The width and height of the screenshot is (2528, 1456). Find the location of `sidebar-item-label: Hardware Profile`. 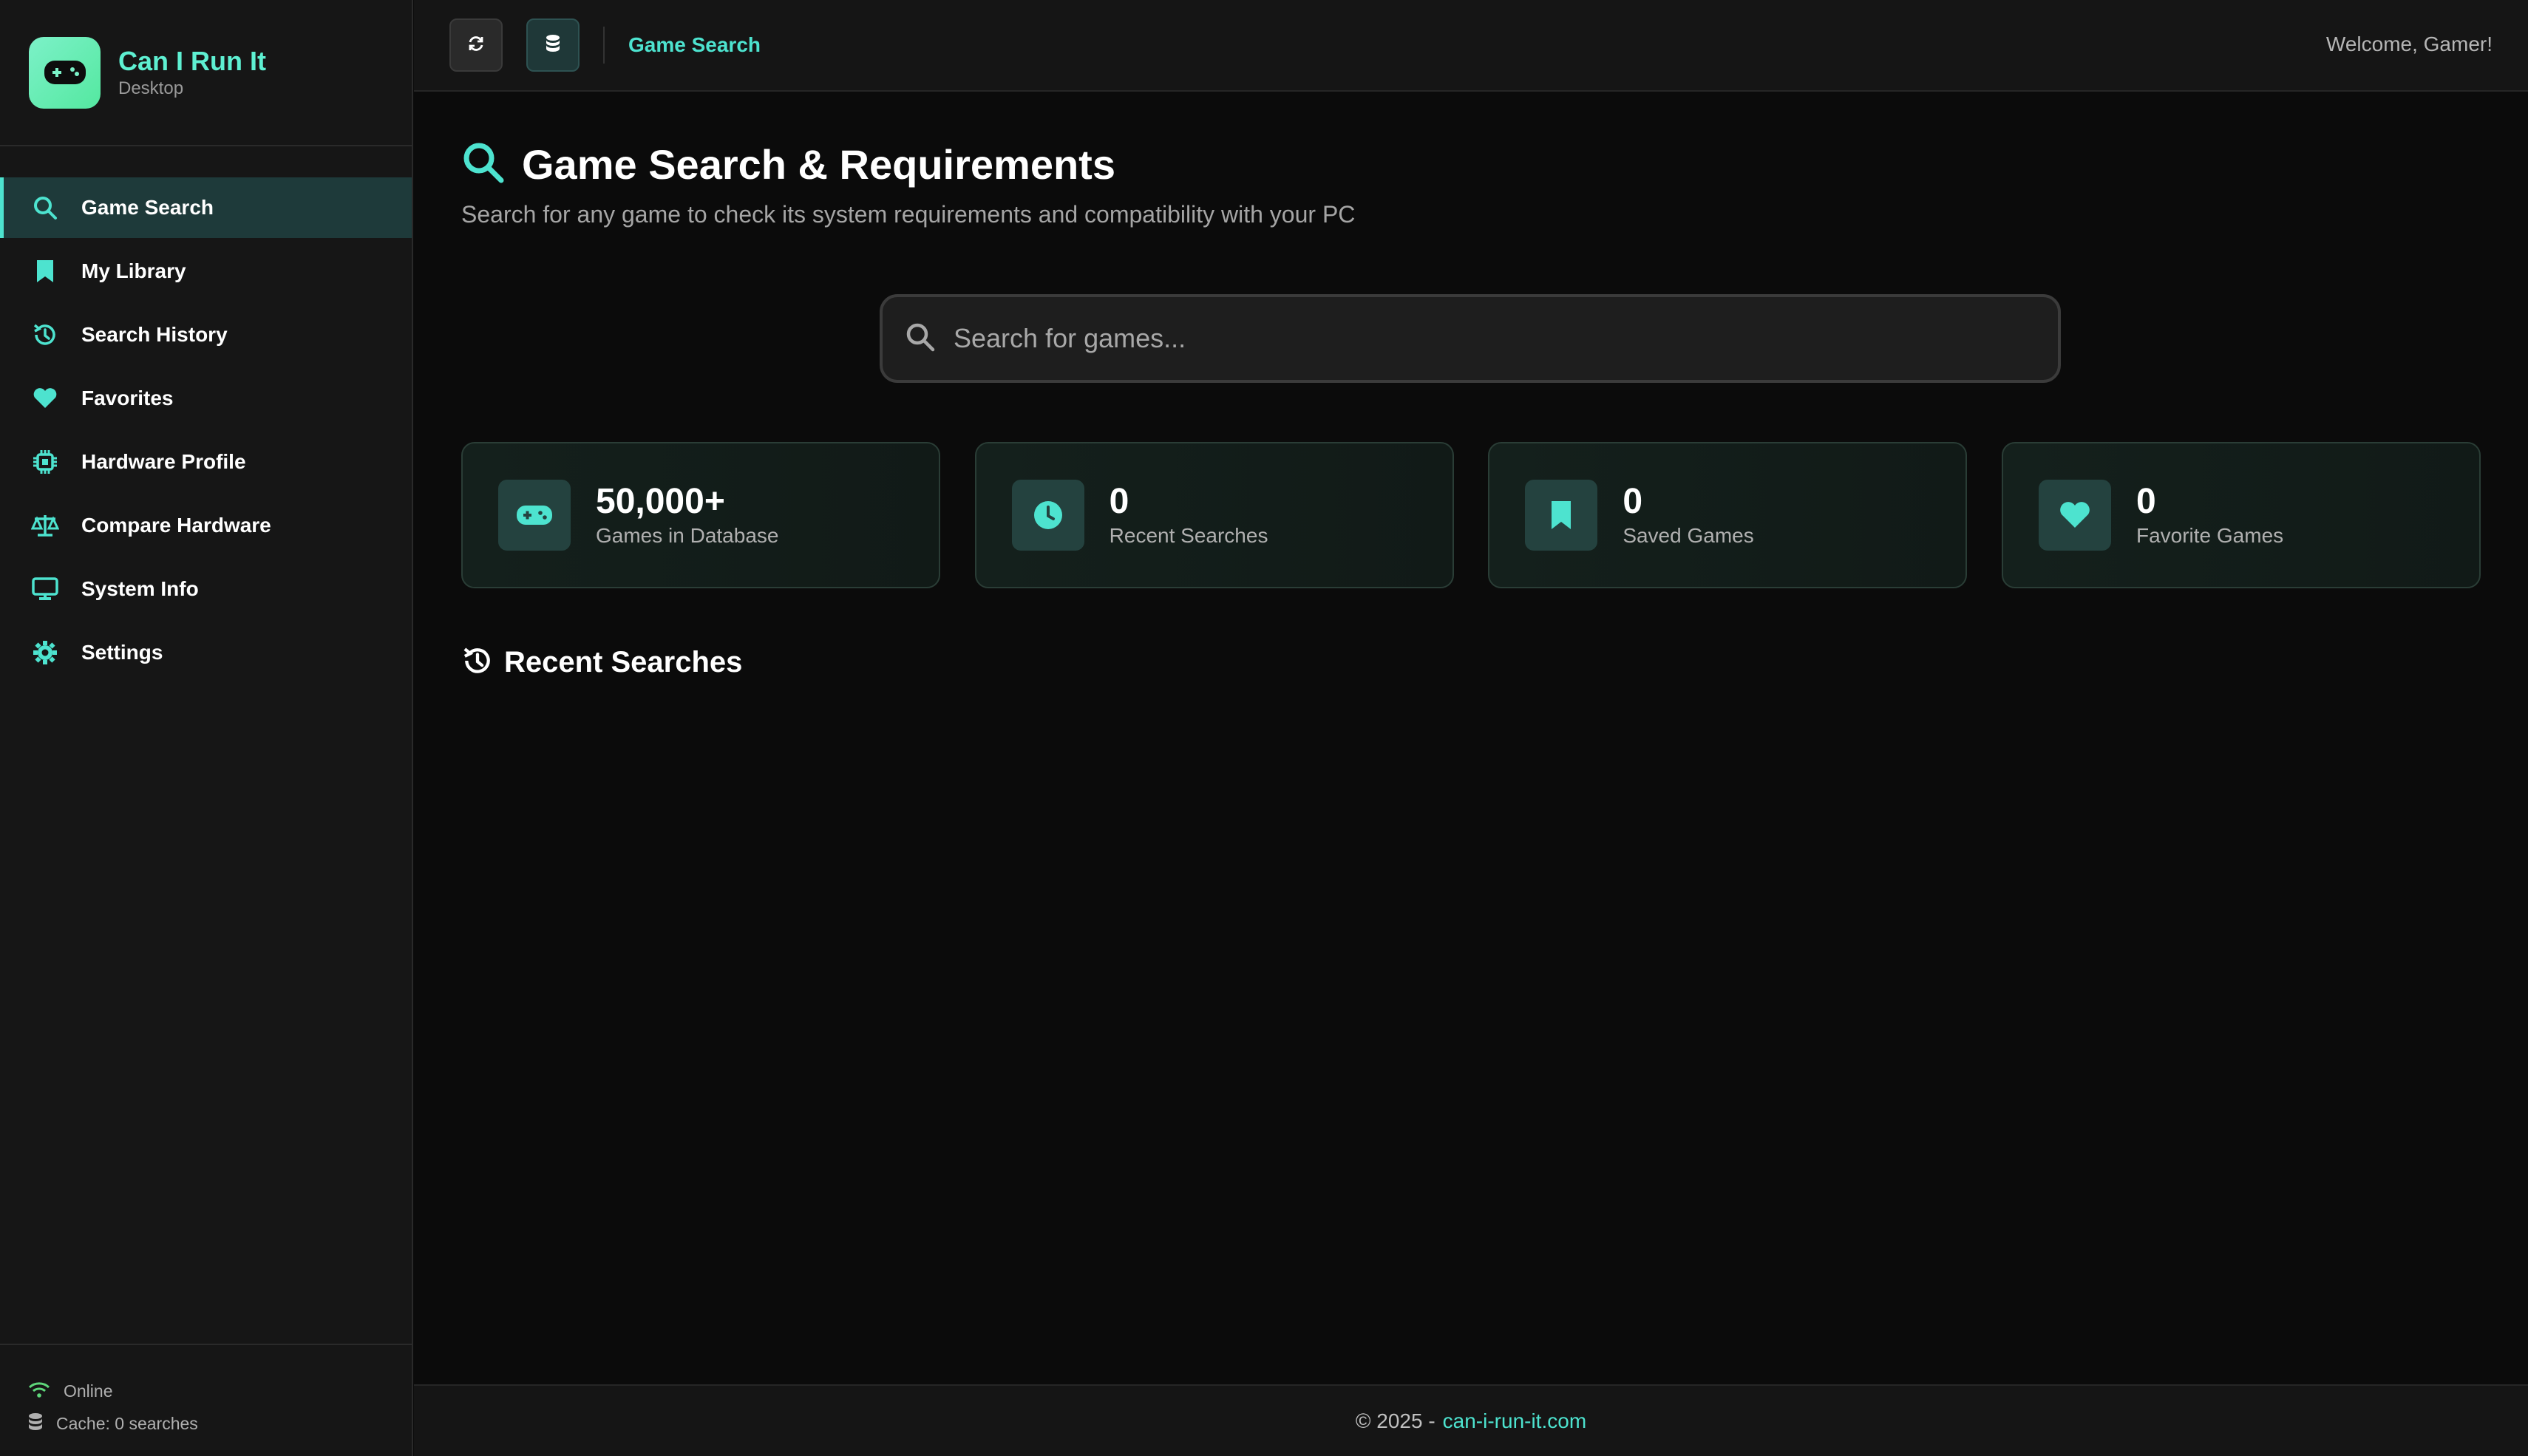

sidebar-item-label: Hardware Profile is located at coordinates (164, 461).